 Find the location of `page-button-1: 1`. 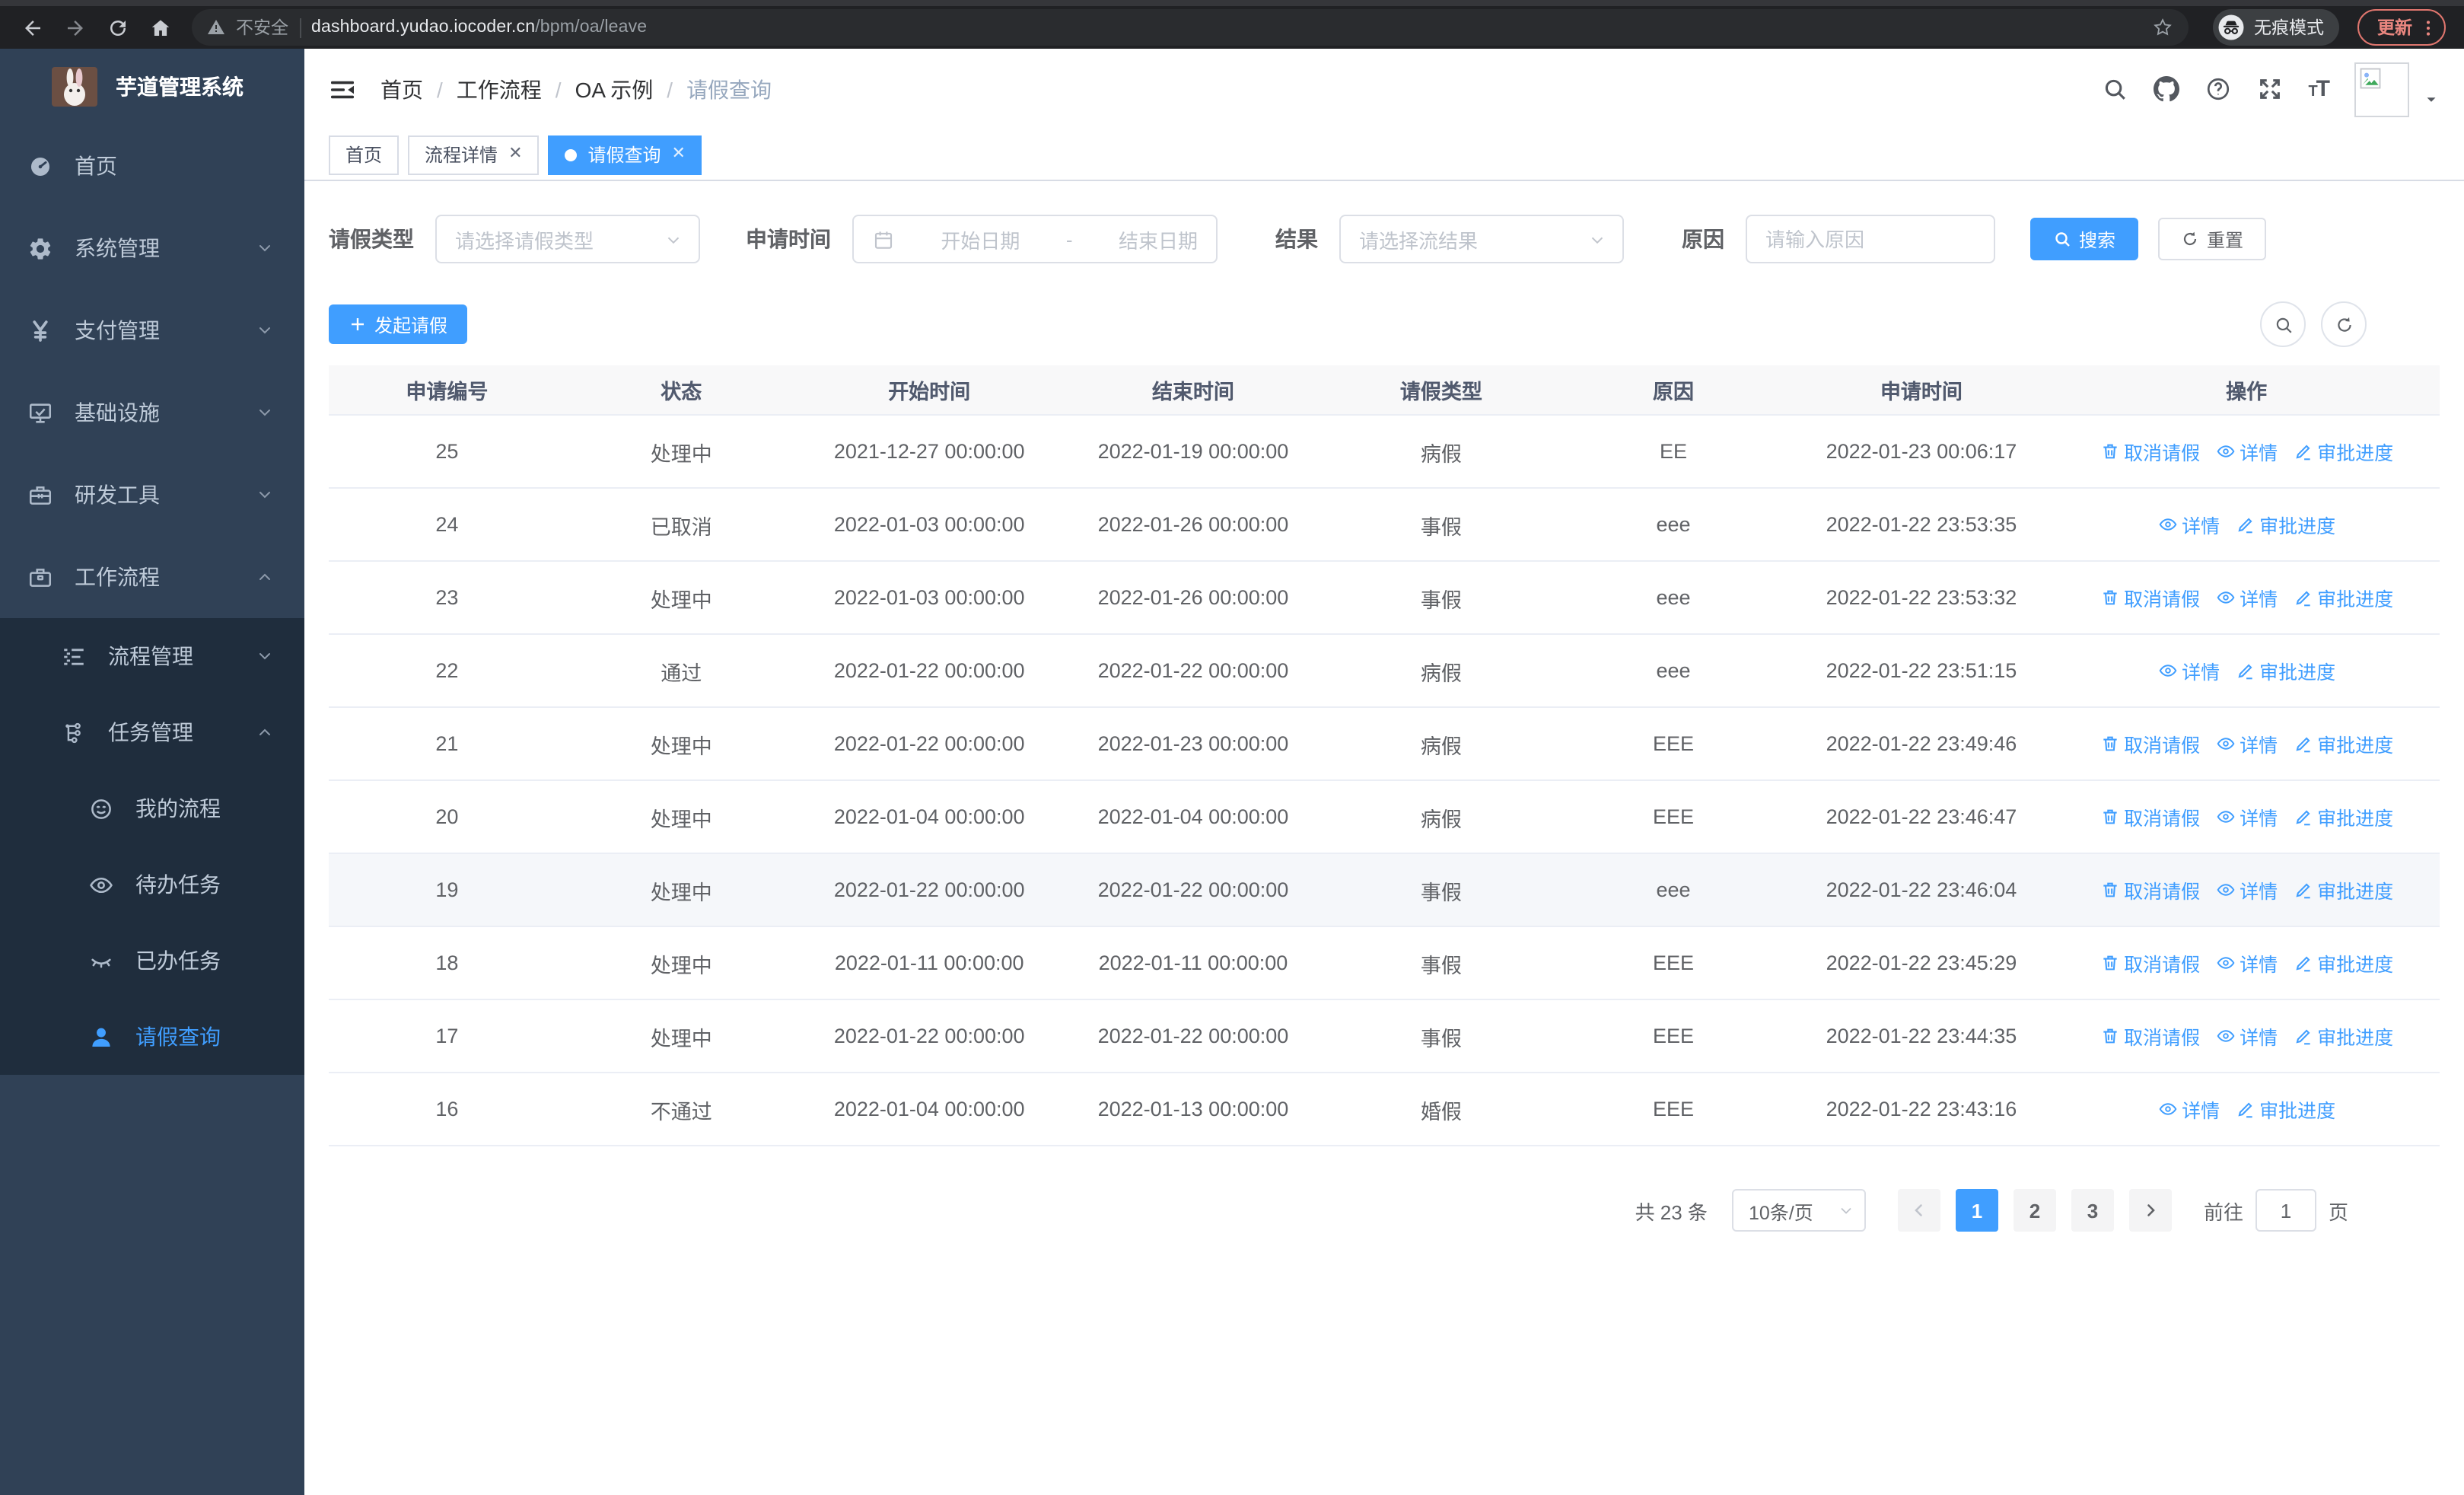

page-button-1: 1 is located at coordinates (1976, 1211).